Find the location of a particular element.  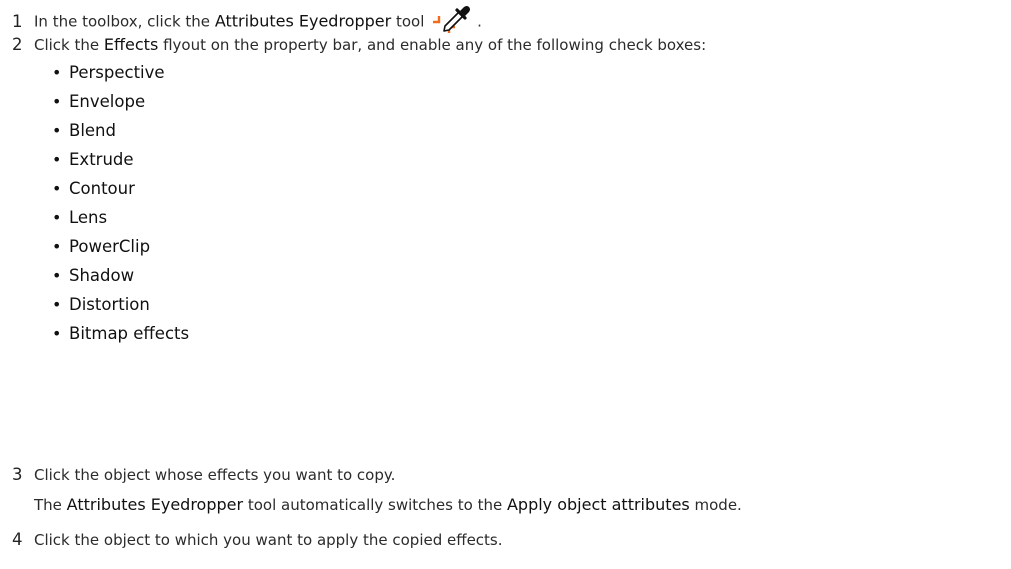

list-item: • Bitmap effects is located at coordinates (120, 333).